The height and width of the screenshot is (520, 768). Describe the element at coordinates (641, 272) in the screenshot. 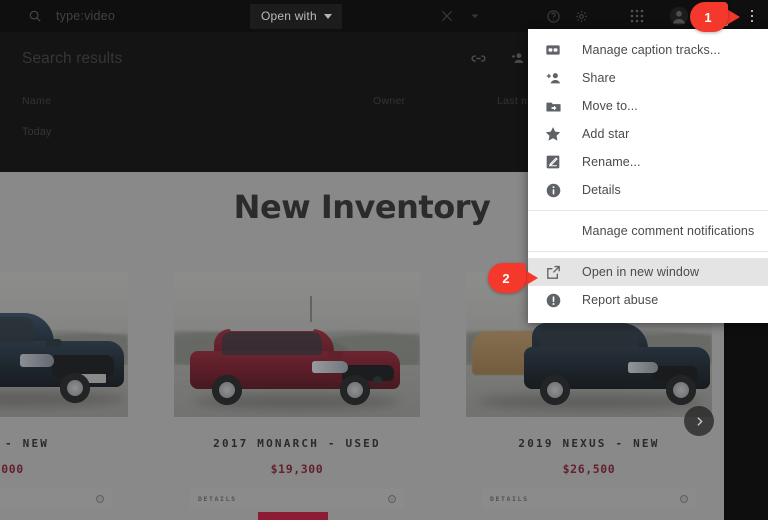

I see `menu-item-label: Open in new window` at that location.